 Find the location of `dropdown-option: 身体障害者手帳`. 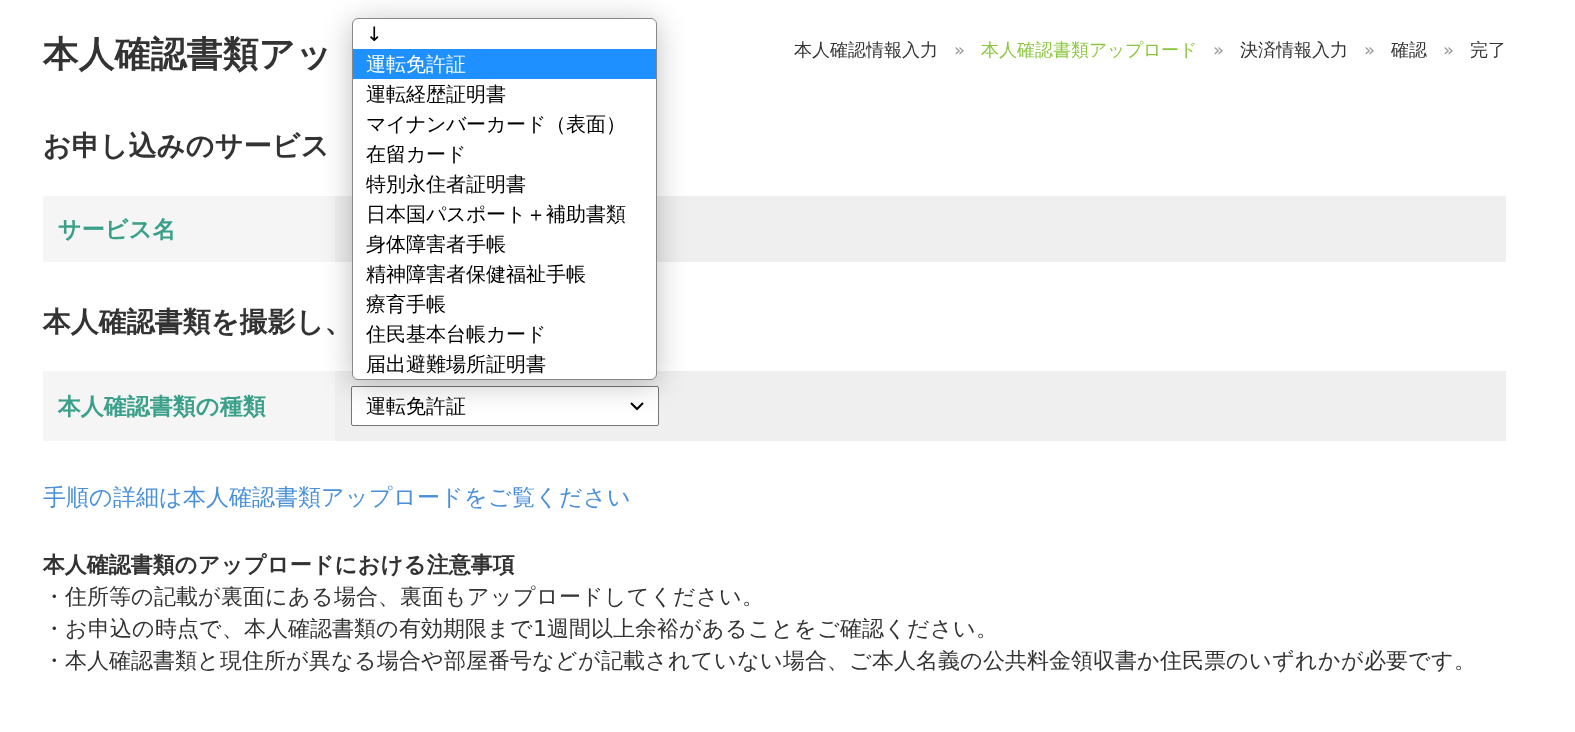

dropdown-option: 身体障害者手帳 is located at coordinates (504, 244).